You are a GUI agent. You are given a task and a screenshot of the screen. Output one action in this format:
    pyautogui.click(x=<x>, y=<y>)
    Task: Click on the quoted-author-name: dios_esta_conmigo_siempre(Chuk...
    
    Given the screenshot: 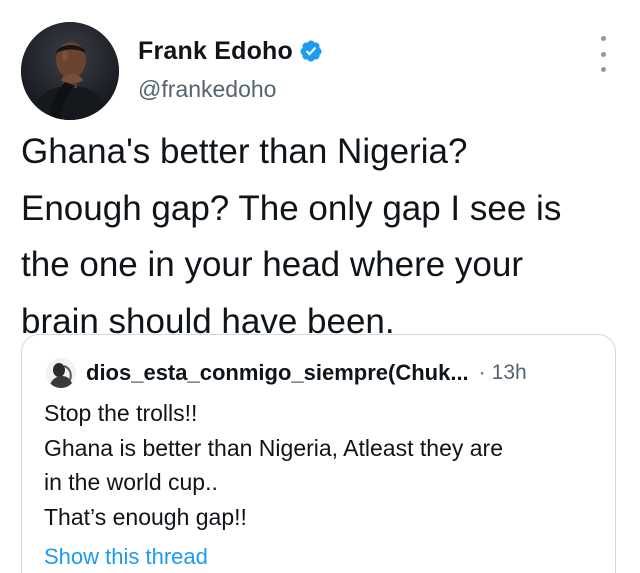 What is the action you would take?
    pyautogui.click(x=277, y=373)
    